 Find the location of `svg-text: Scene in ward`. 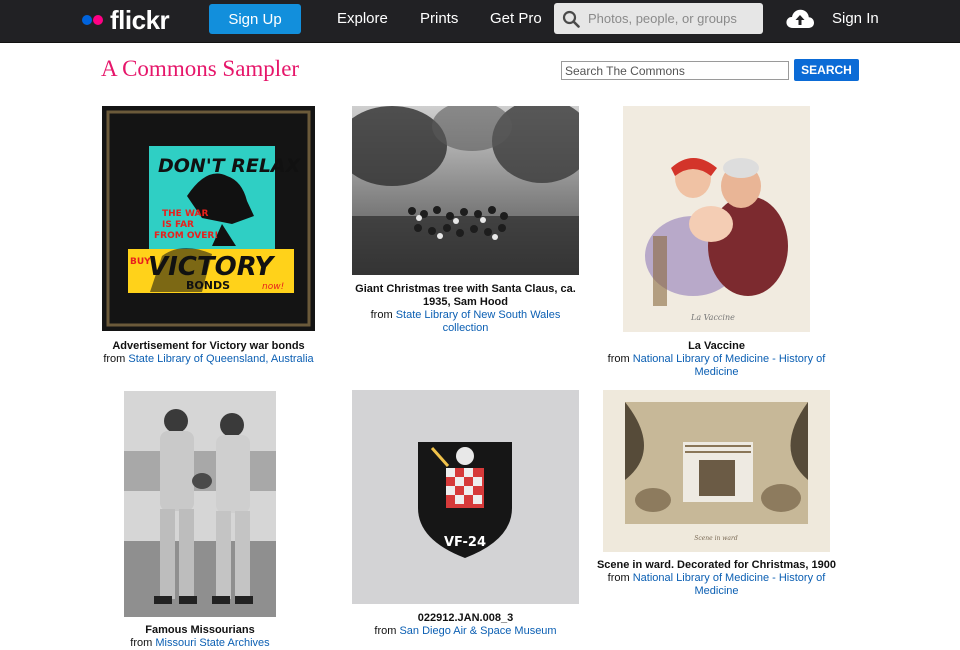

svg-text: Scene in ward is located at coordinates (716, 538).